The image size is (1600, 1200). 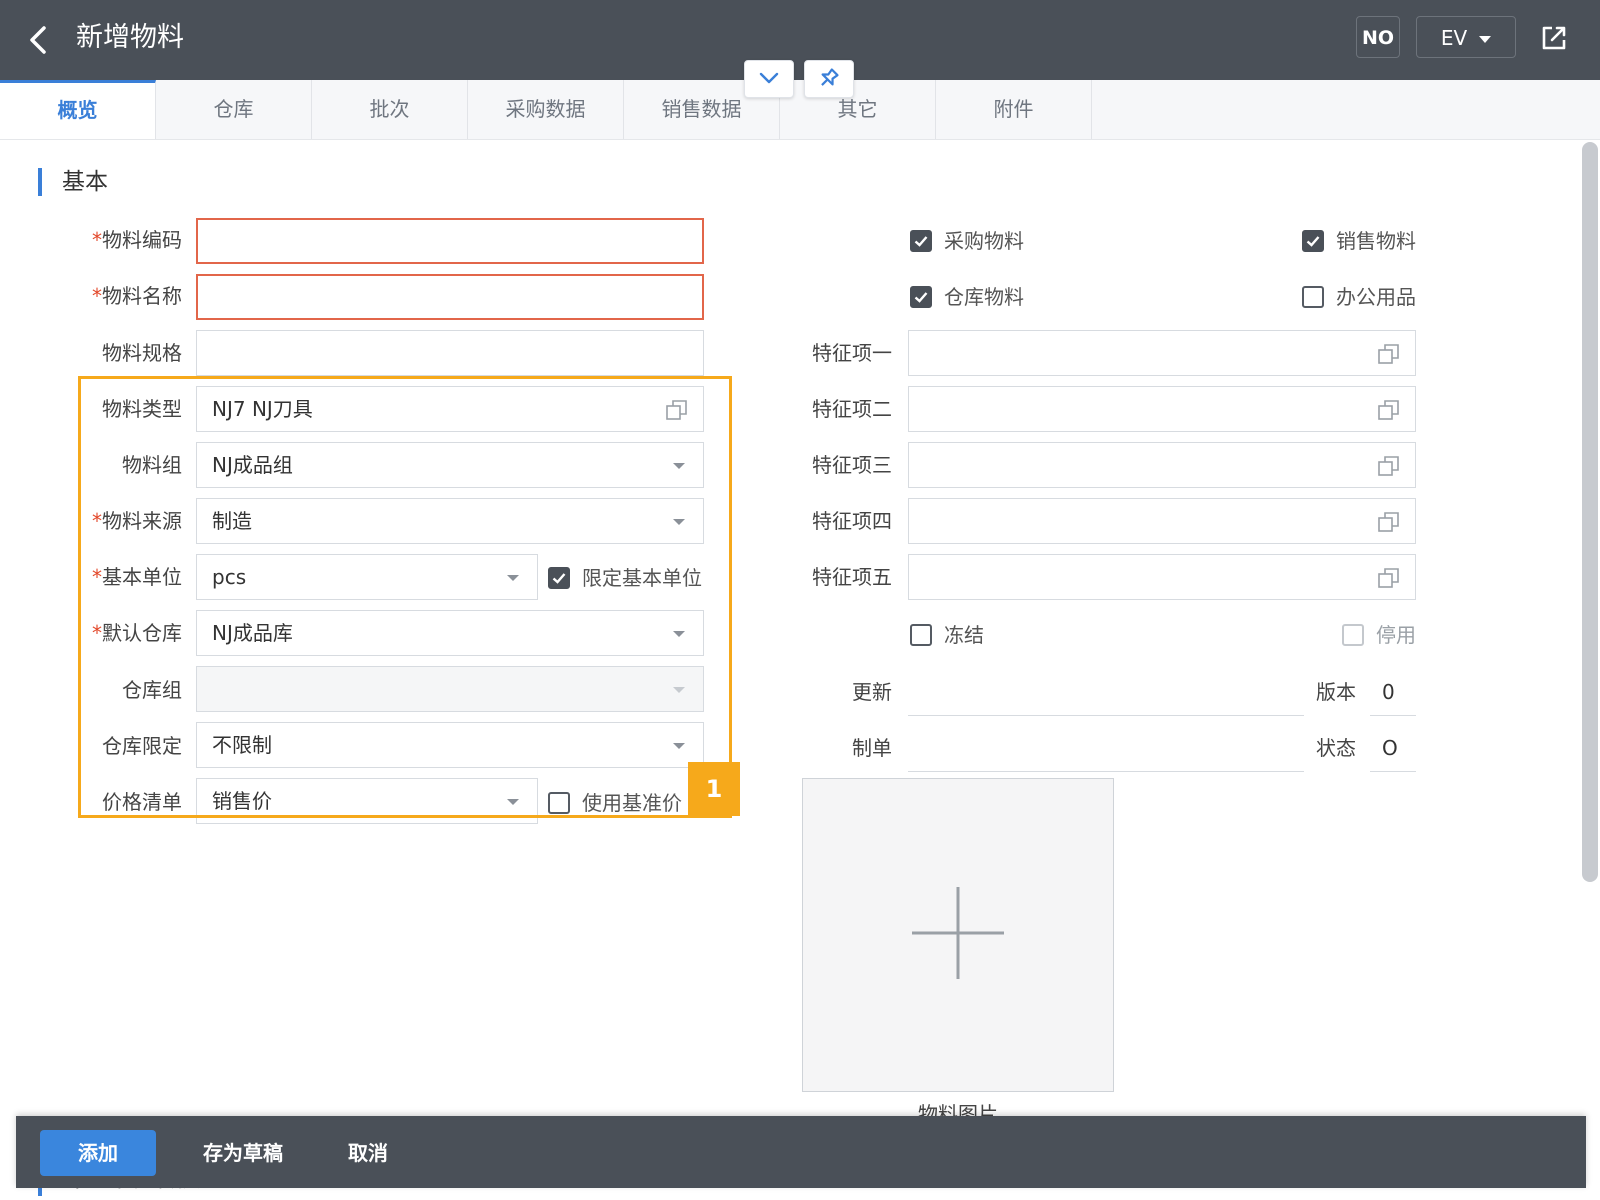 I want to click on feature-1-field, so click(x=1162, y=353).